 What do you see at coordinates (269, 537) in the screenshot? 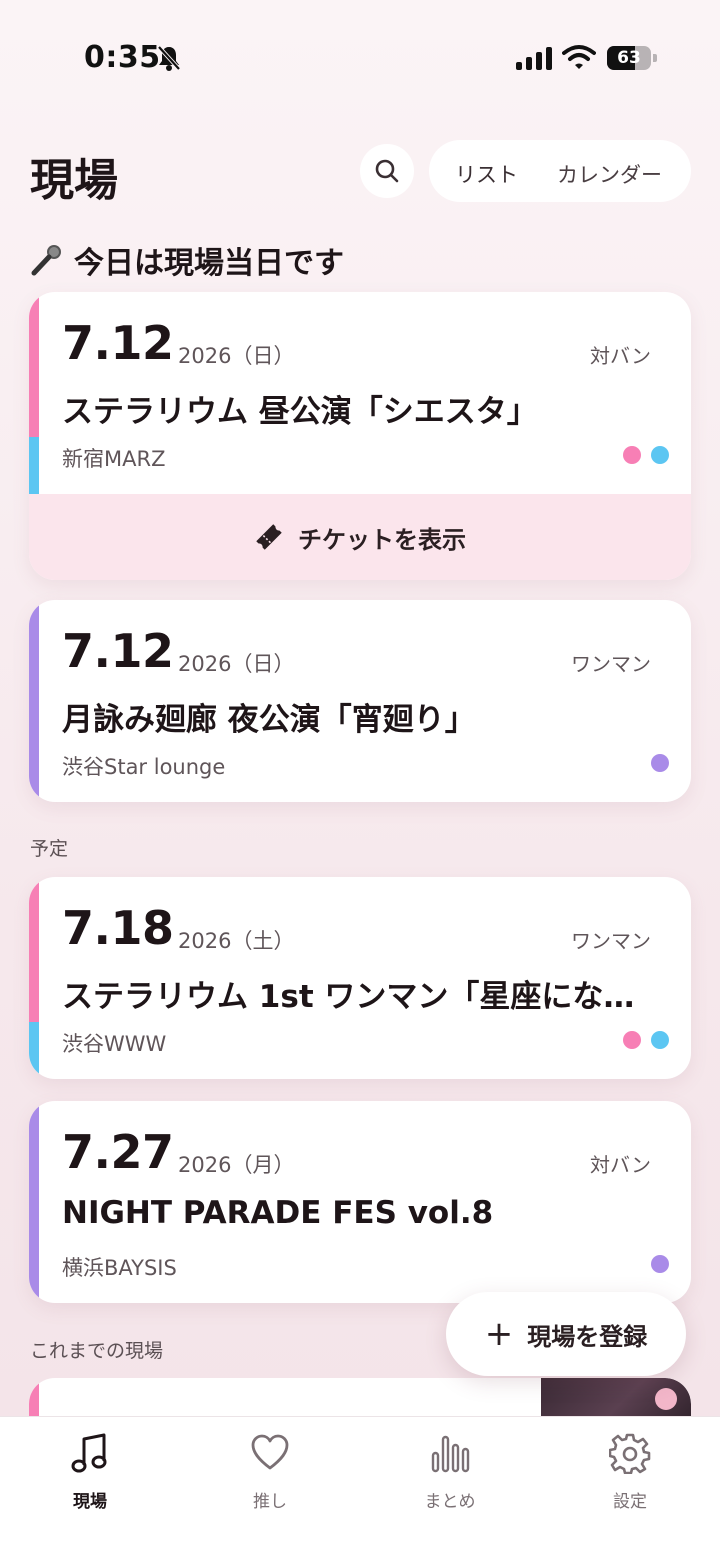
I see `ticket-icon` at bounding box center [269, 537].